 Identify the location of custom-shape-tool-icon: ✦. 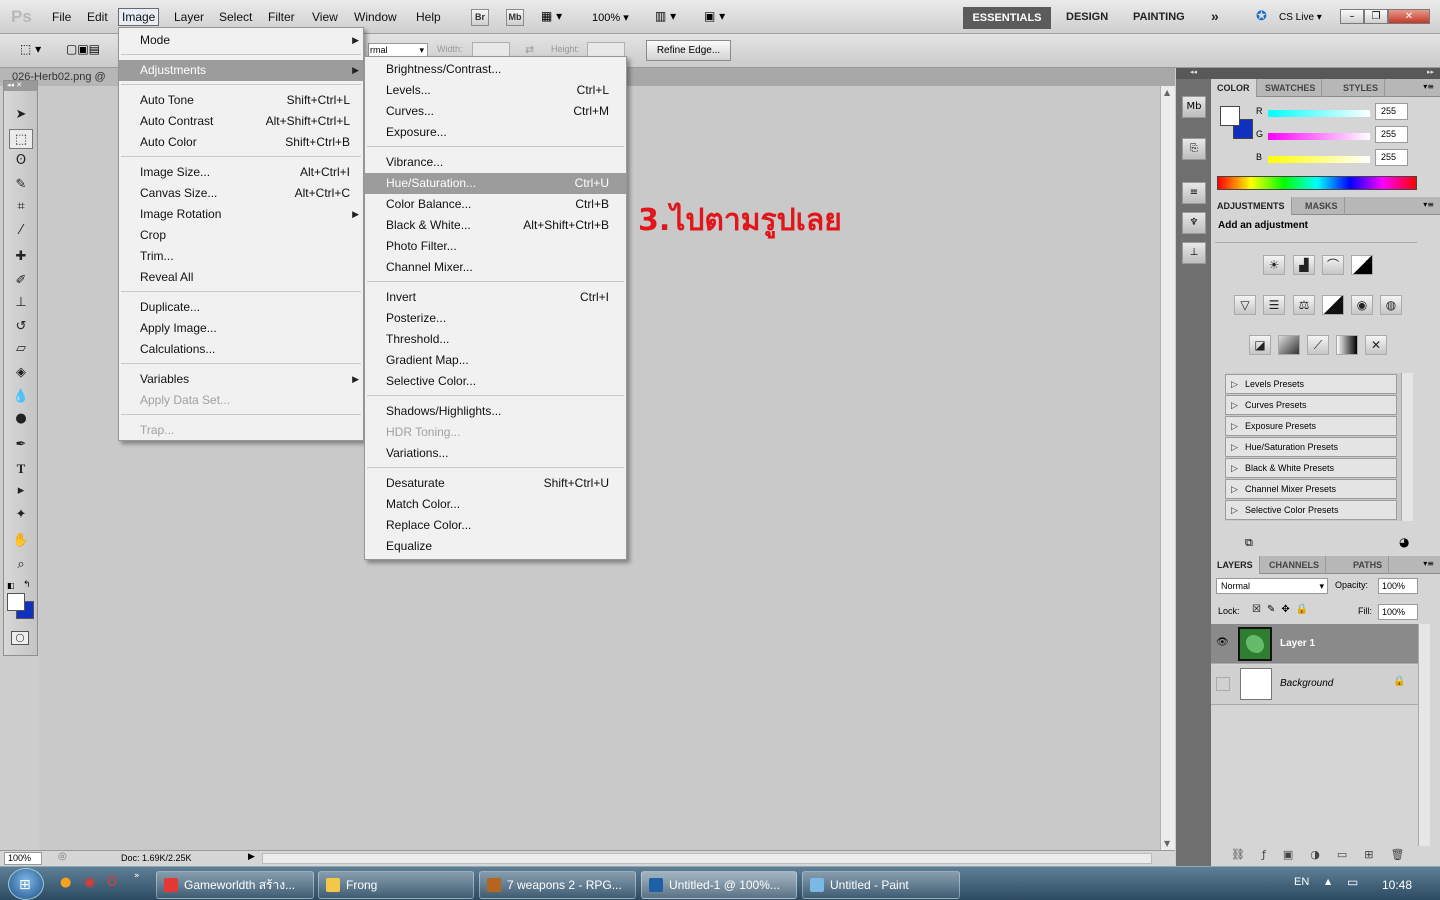
(21, 515).